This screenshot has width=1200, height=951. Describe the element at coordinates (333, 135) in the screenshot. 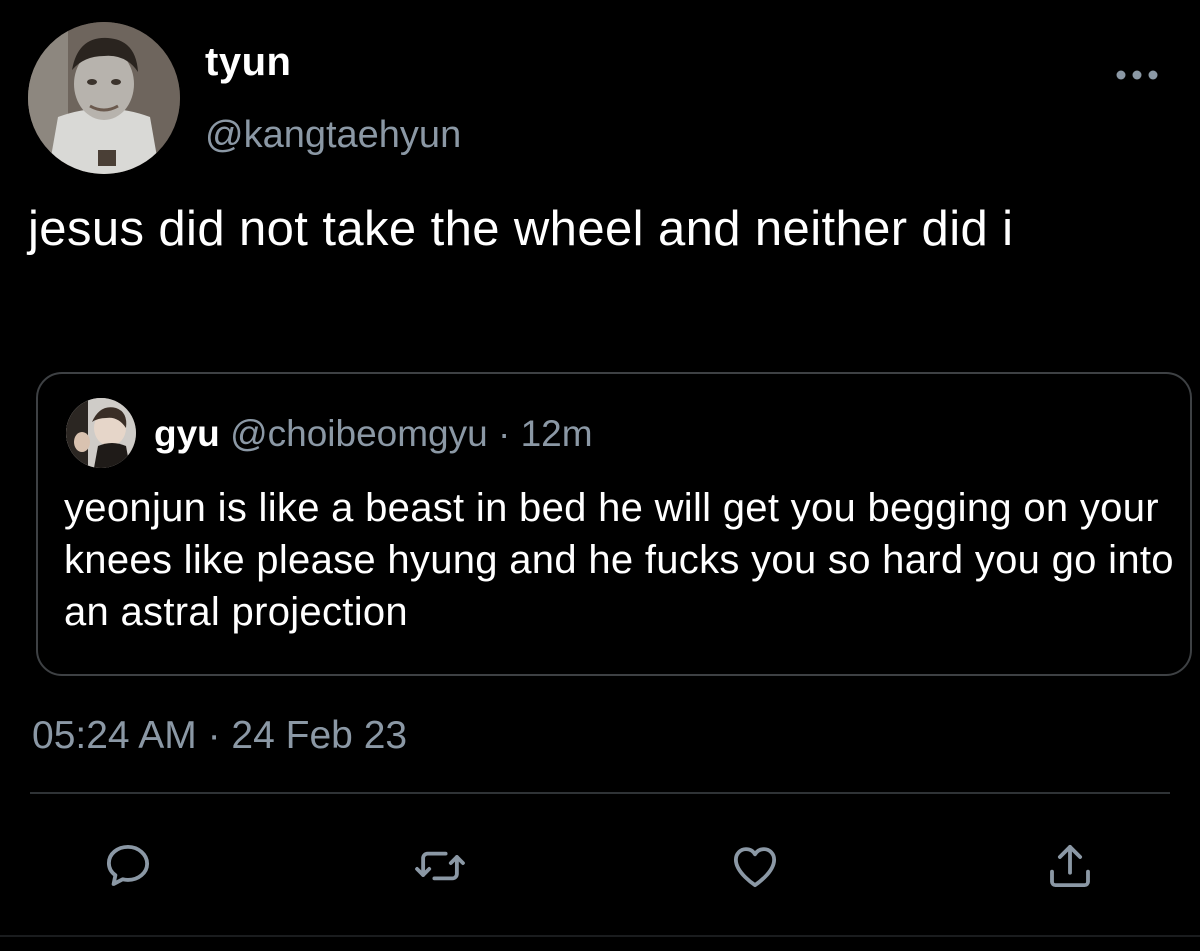

I see `author-handle: @kangtaehyun` at that location.